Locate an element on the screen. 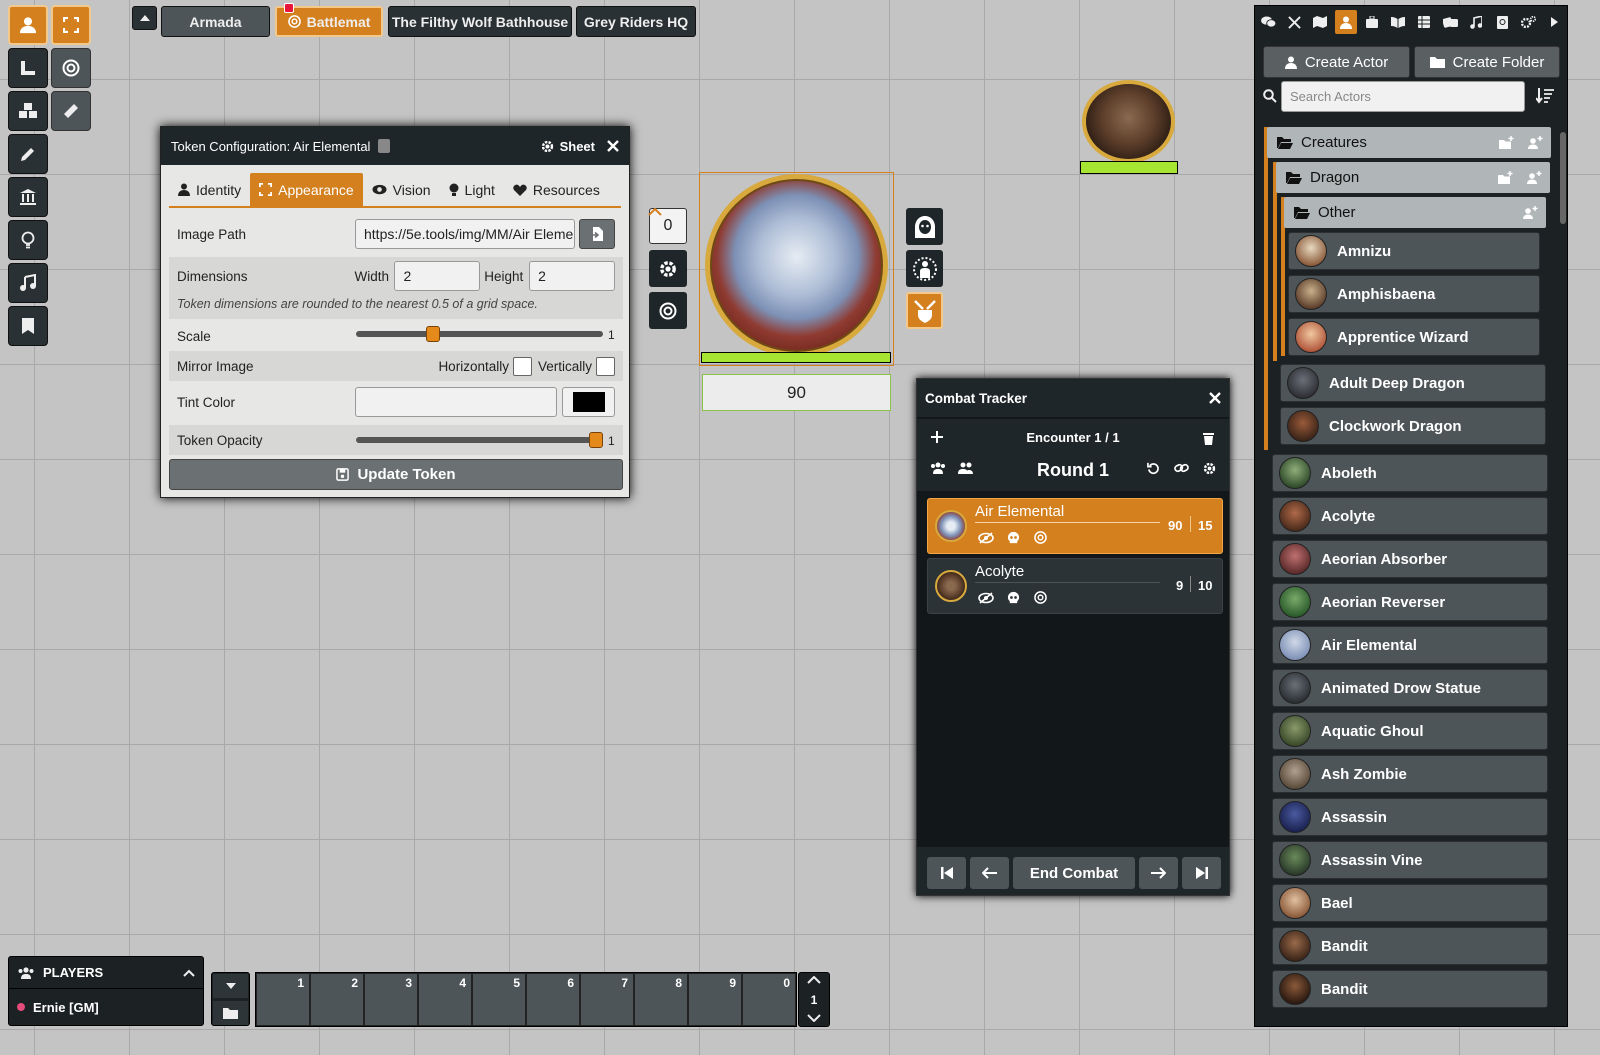  ruler-tool-button is located at coordinates (71, 111).